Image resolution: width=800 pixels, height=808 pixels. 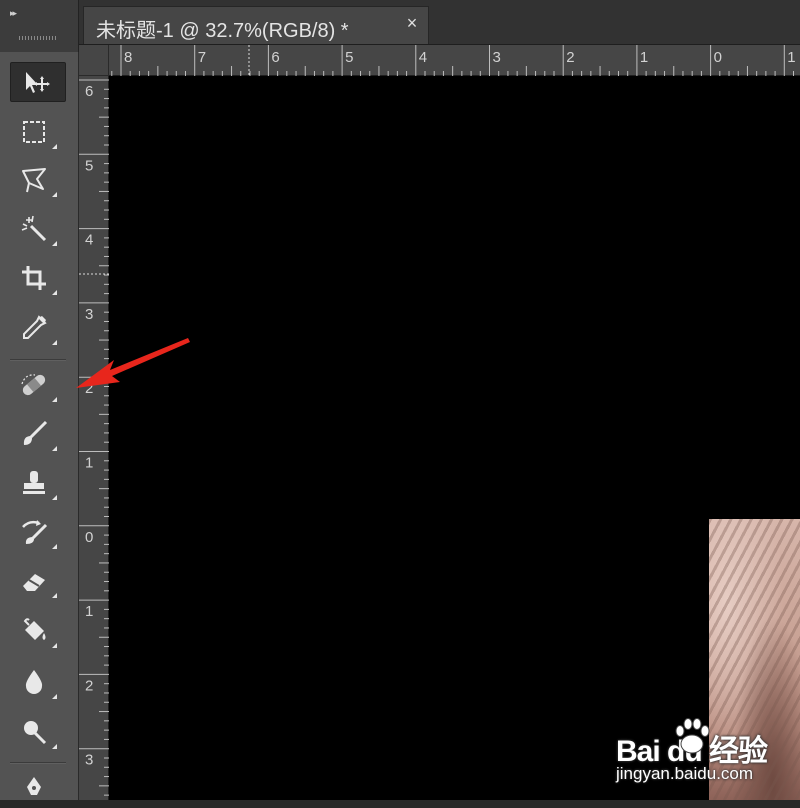 I want to click on brush-tool, so click(x=38, y=434).